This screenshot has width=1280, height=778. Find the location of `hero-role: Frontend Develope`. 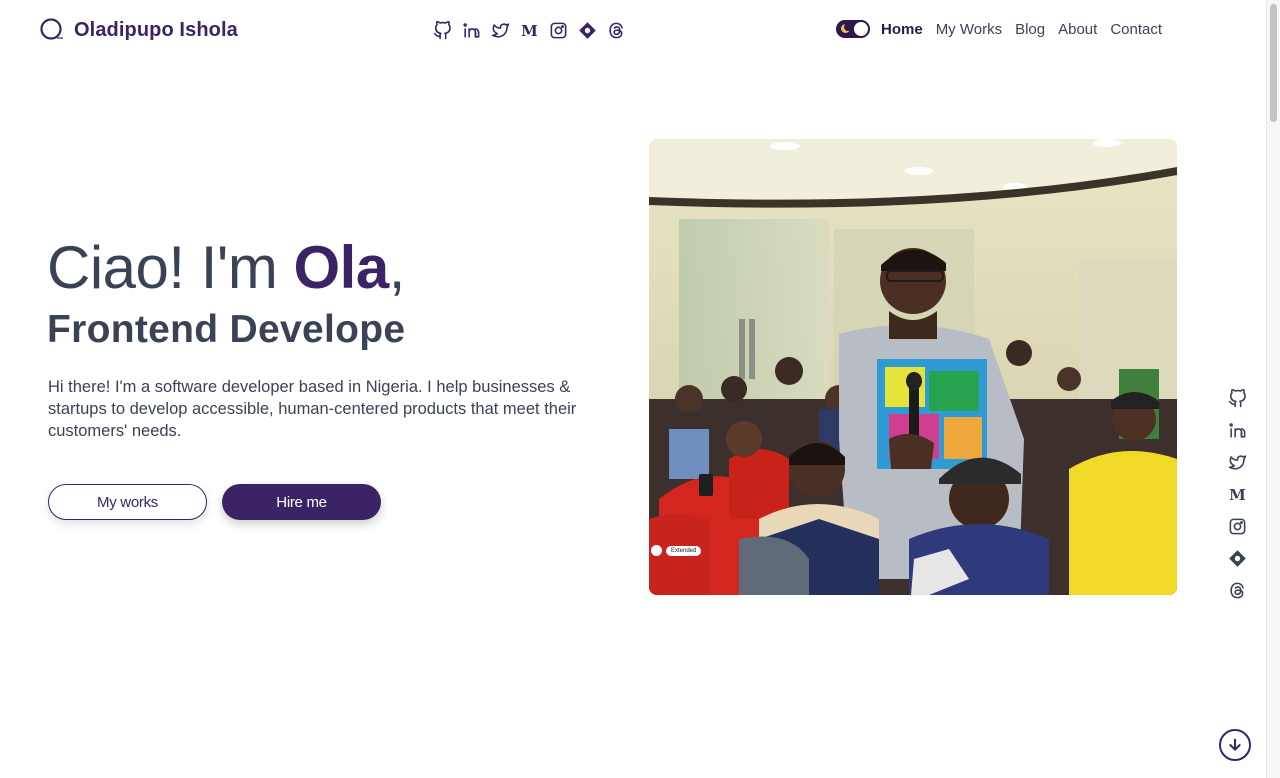

hero-role: Frontend Develope is located at coordinates (226, 329).